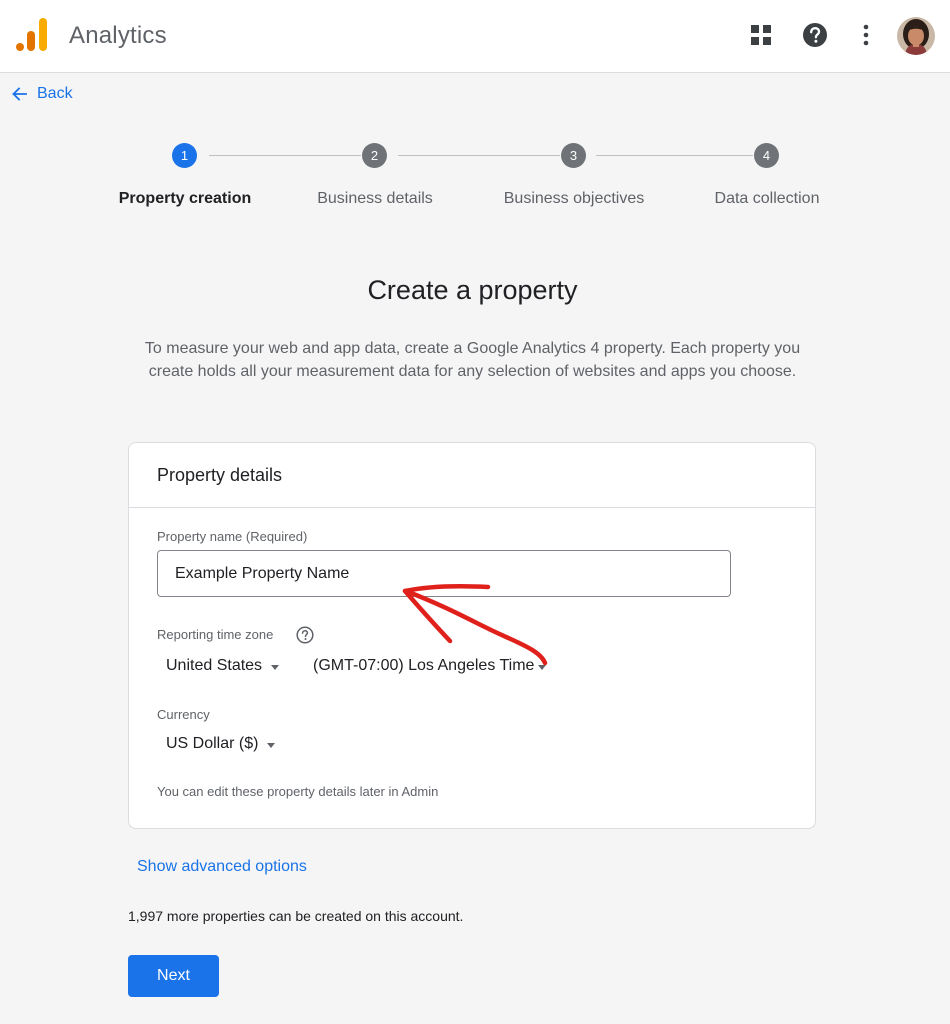 The height and width of the screenshot is (1024, 950). I want to click on step-3-number: 3, so click(573, 155).